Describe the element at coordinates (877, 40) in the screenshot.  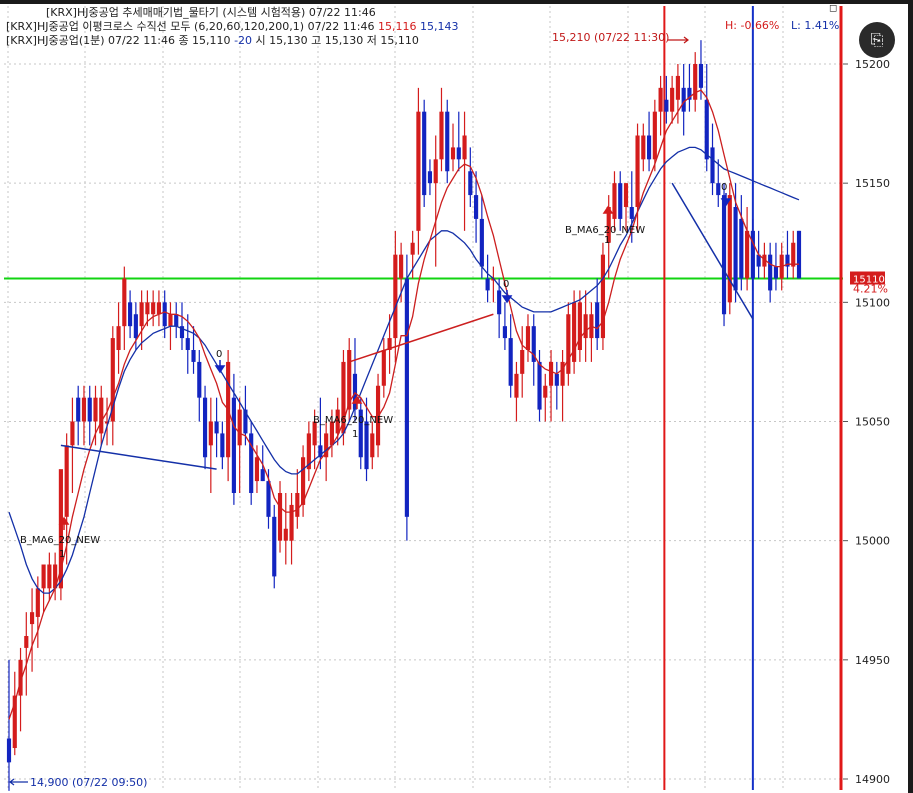
I see `ocr-copy-icon: ⎘` at that location.